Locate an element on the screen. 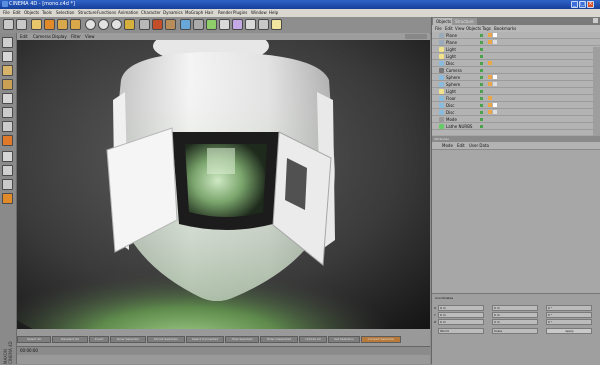 Image resolution: width=600 pixels, height=365 pixels. convert-selection-button: Convert Selection is located at coordinates (381, 339).